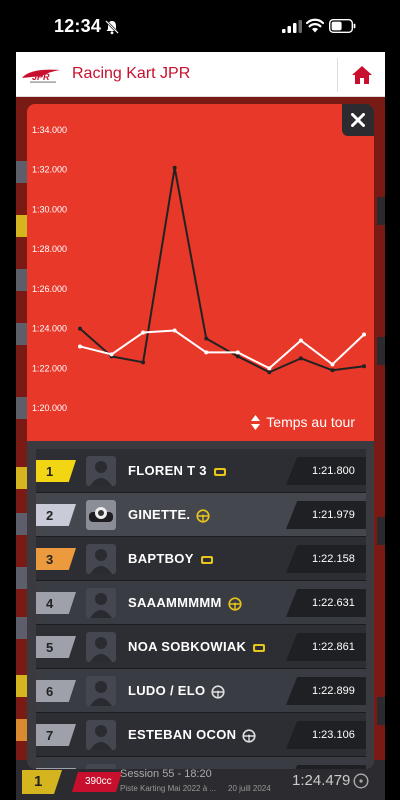 This screenshot has width=400, height=800. I want to click on driver-name-text: GINETTE., so click(159, 514).